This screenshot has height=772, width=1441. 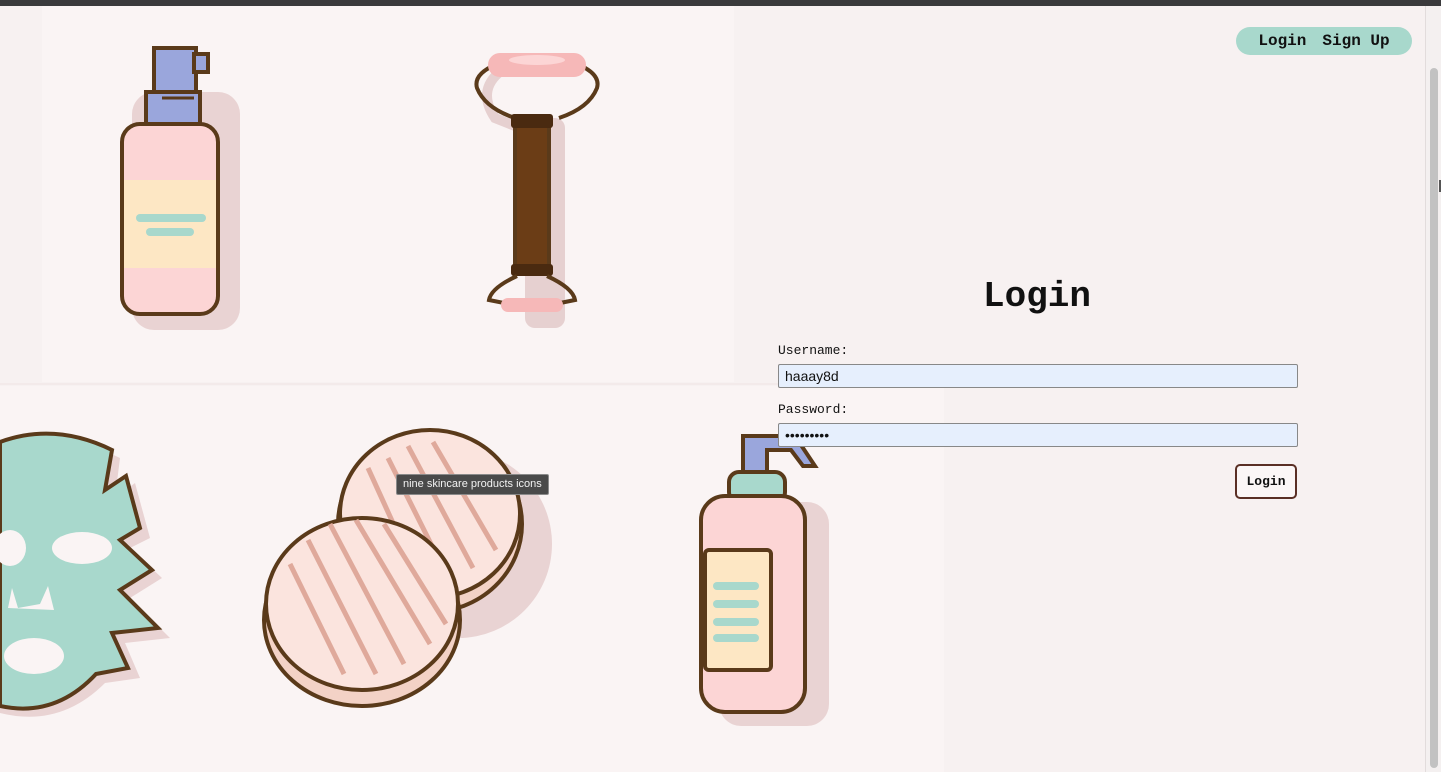 I want to click on cotton-pads-icon, so click(x=407, y=568).